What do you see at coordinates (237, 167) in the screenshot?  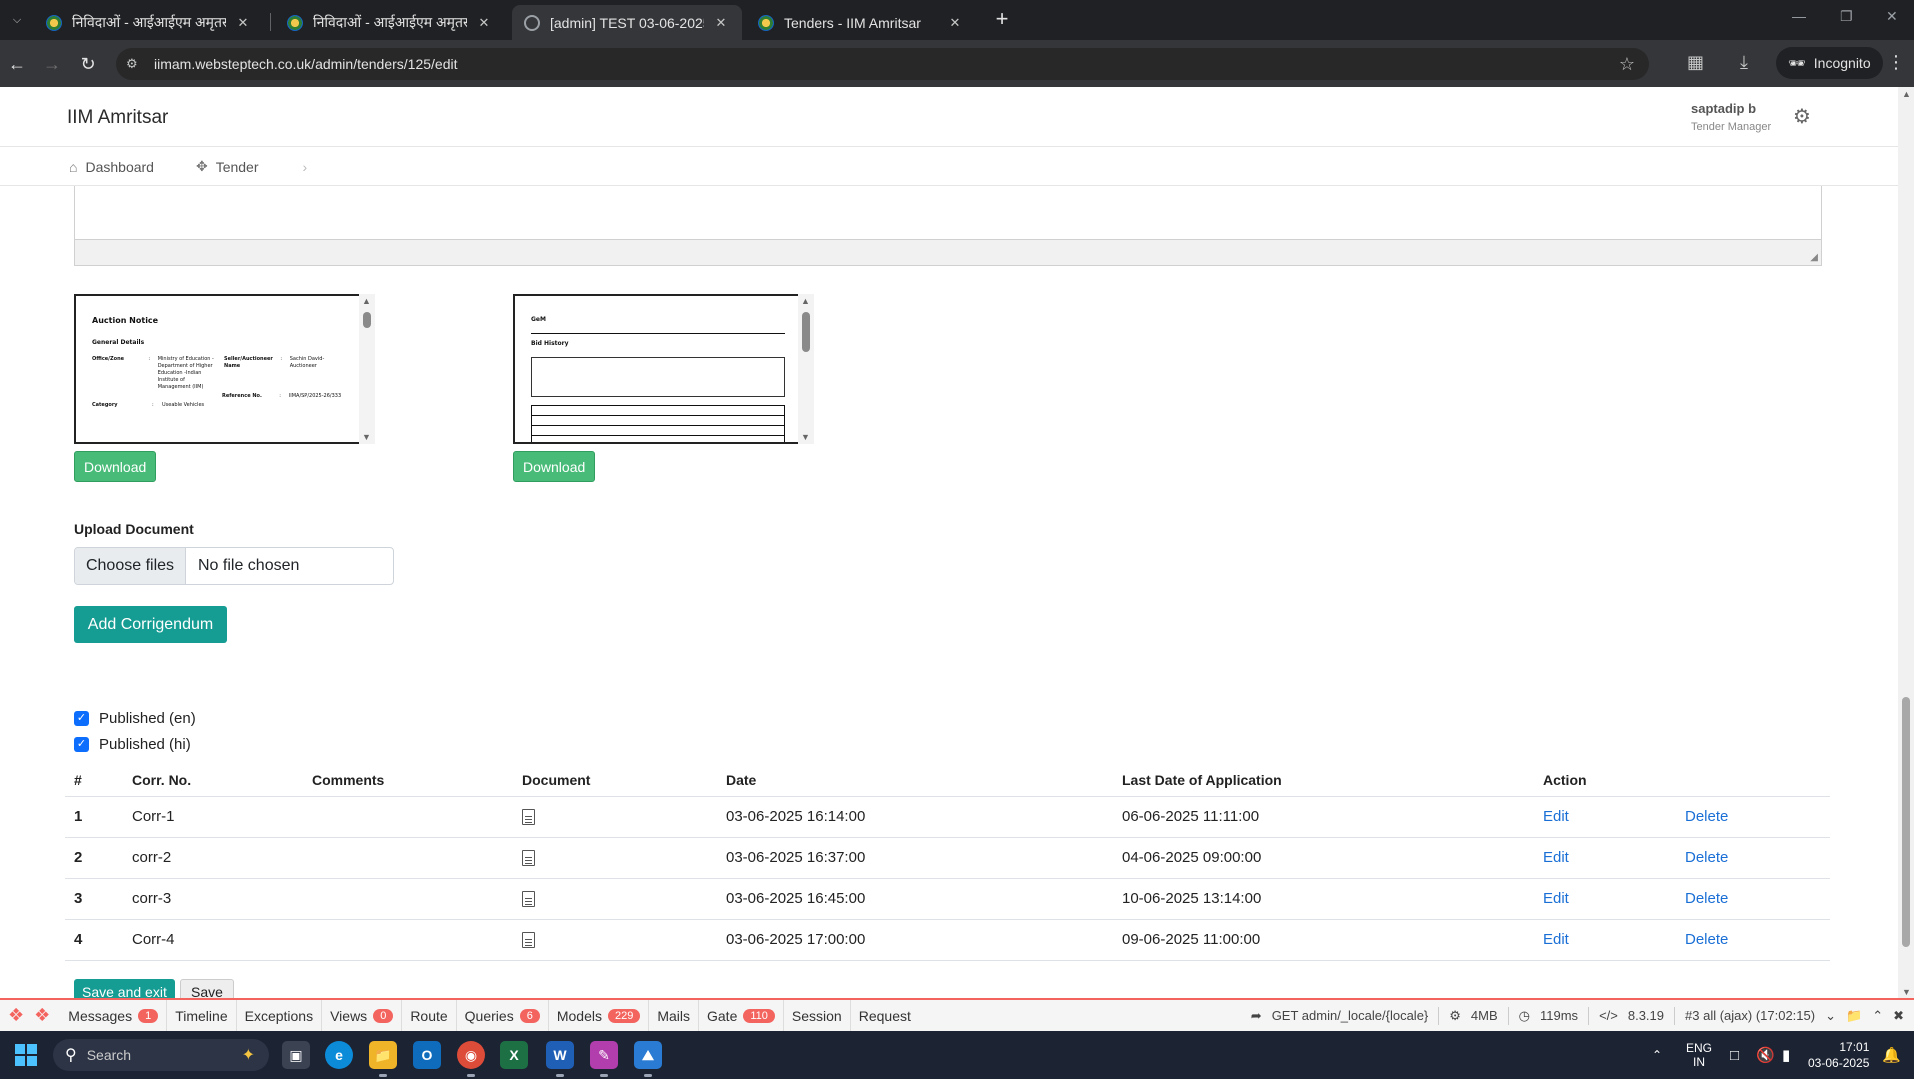 I see `breadcrumb-tender-label: Tender` at bounding box center [237, 167].